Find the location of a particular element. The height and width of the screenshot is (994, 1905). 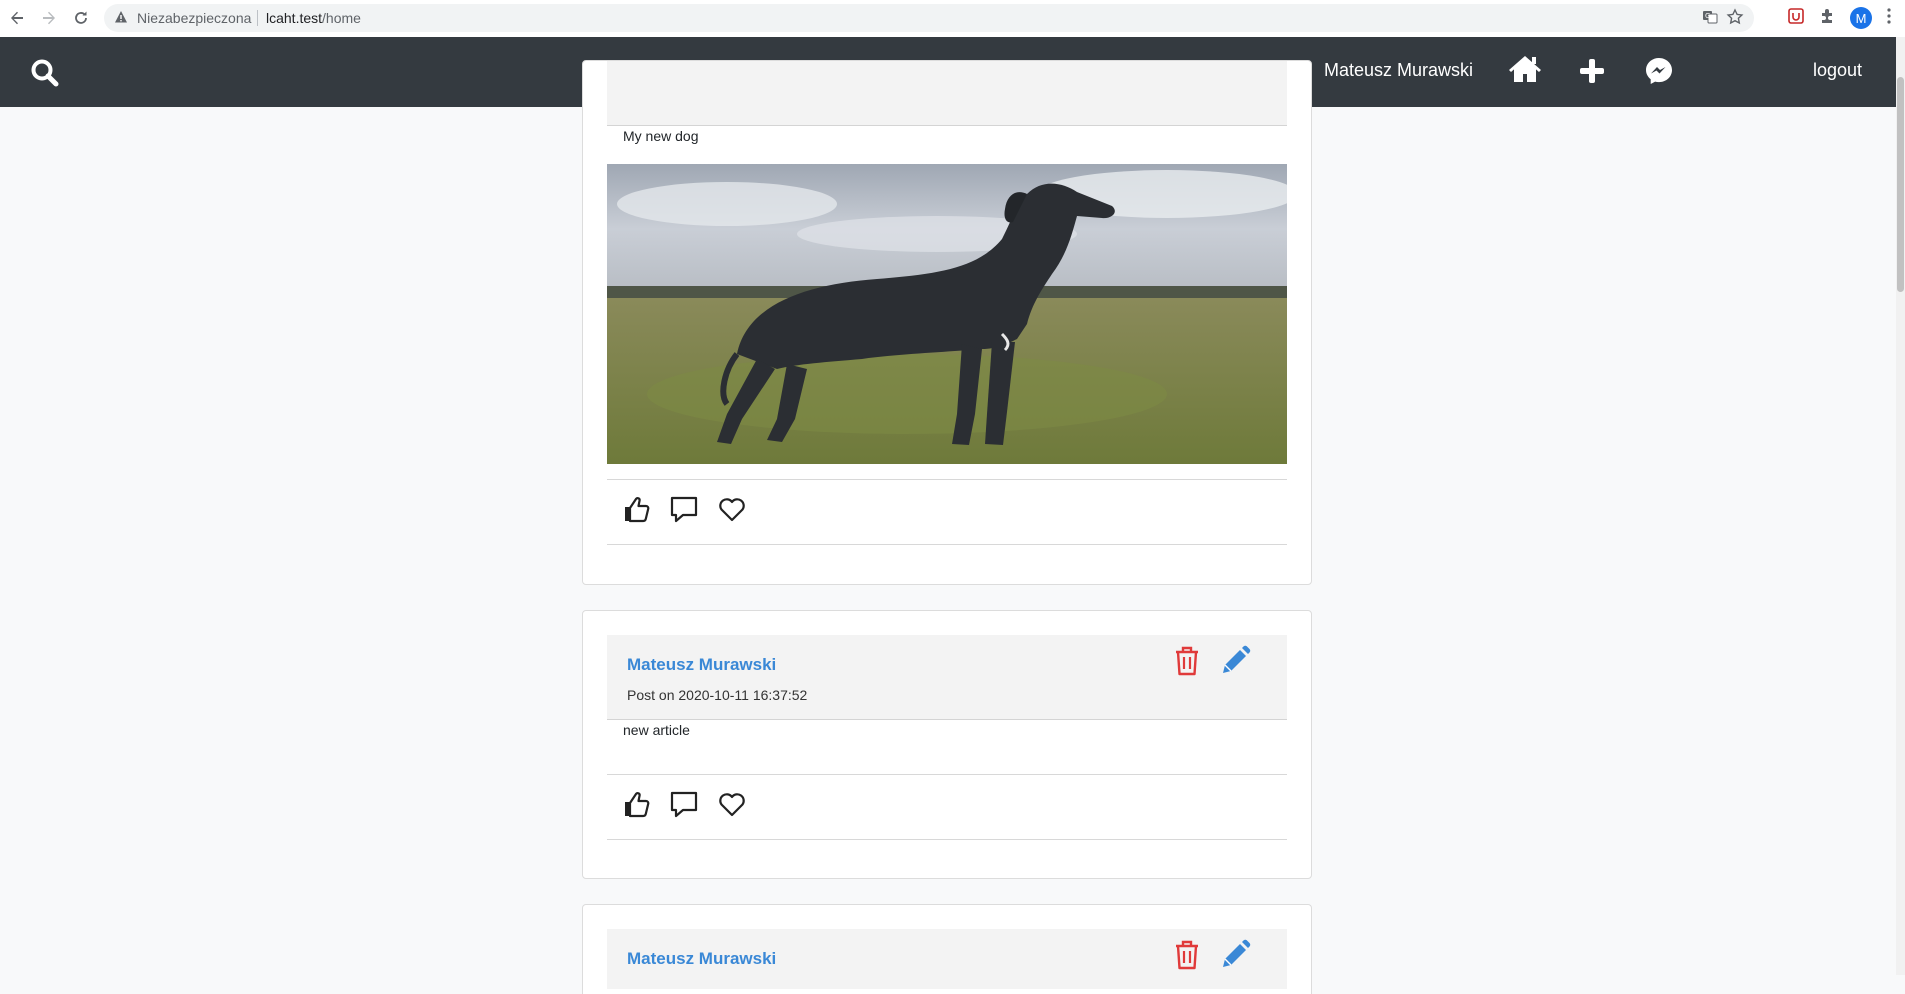

navbar-user-name: Mateusz Murawski is located at coordinates (1398, 70).